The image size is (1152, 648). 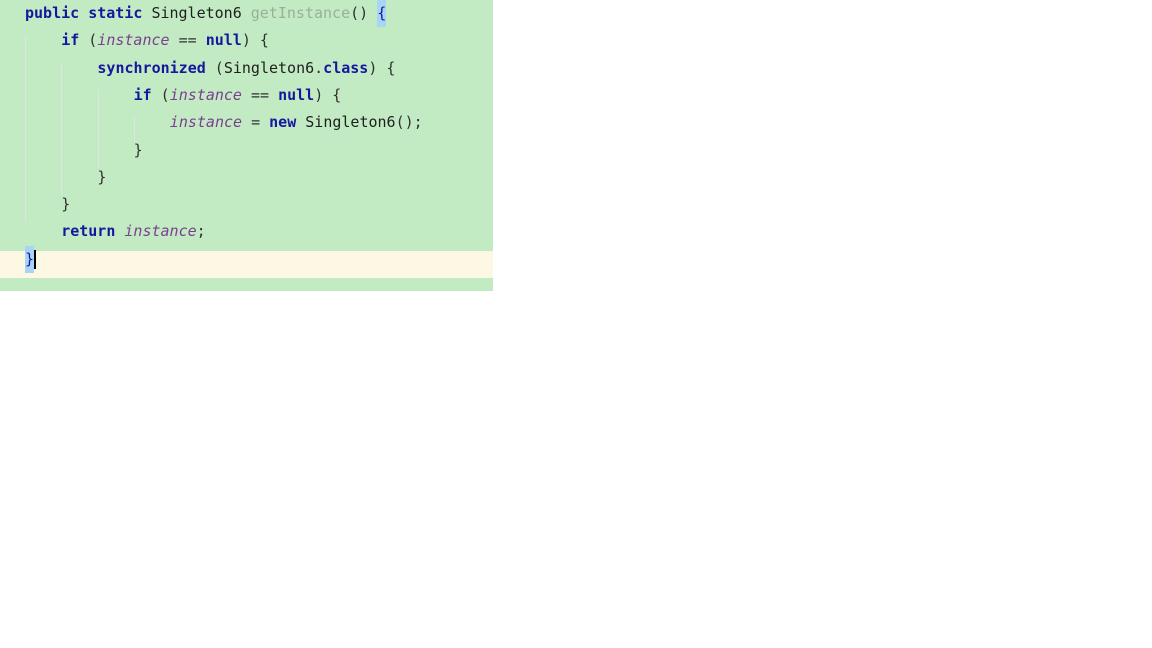 What do you see at coordinates (201, 231) in the screenshot?
I see `code-token: ;` at bounding box center [201, 231].